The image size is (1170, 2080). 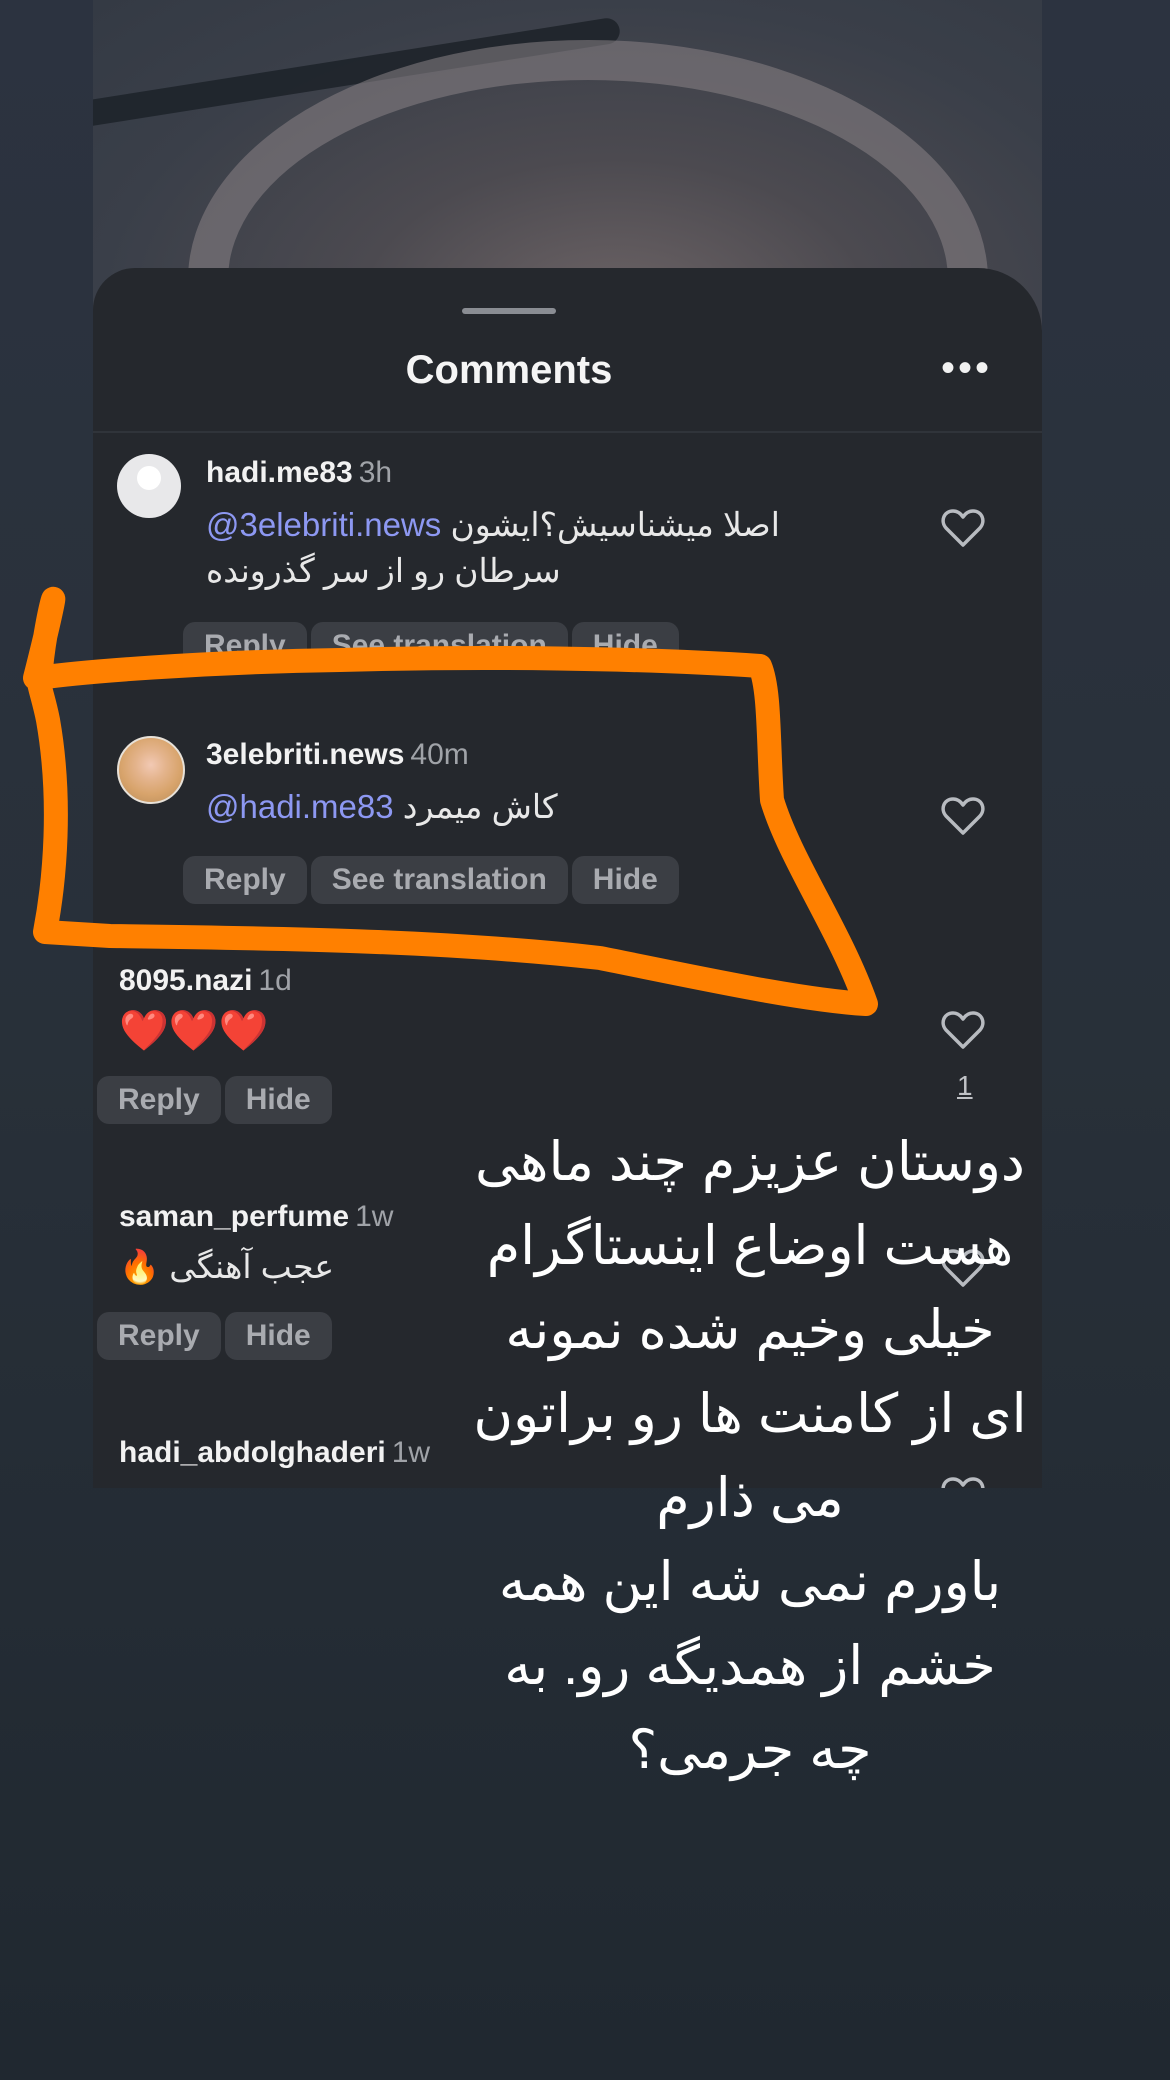 I want to click on comment-time: 1d, so click(x=275, y=980).